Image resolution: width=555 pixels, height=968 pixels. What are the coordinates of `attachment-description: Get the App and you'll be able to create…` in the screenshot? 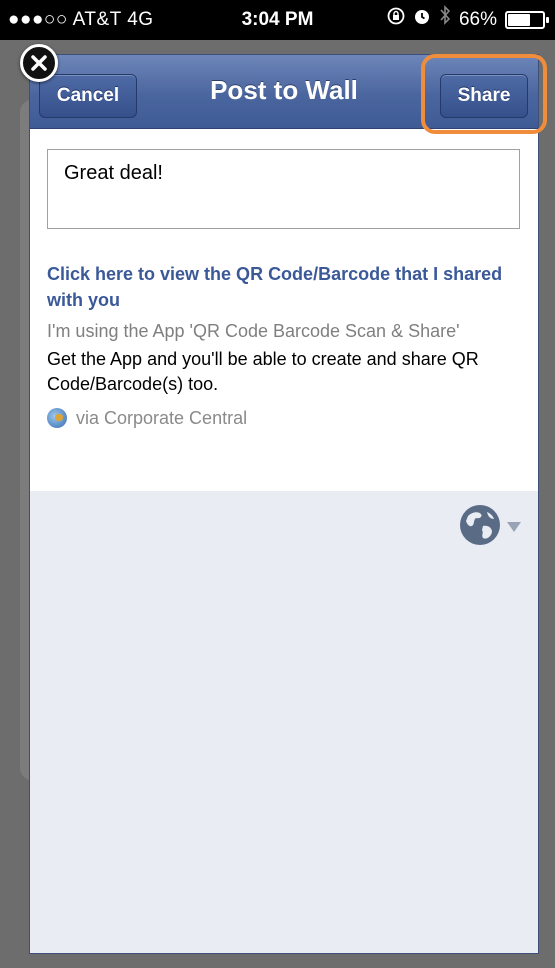 It's located at (263, 371).